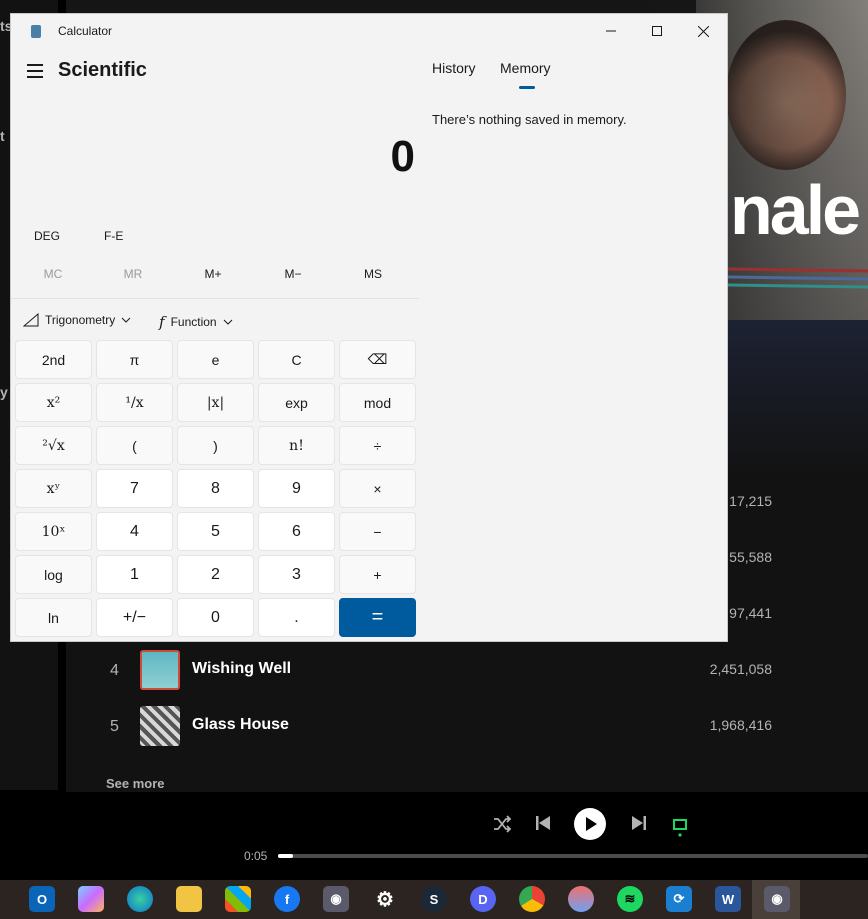  Describe the element at coordinates (639, 823) in the screenshot. I see `next-icon` at that location.